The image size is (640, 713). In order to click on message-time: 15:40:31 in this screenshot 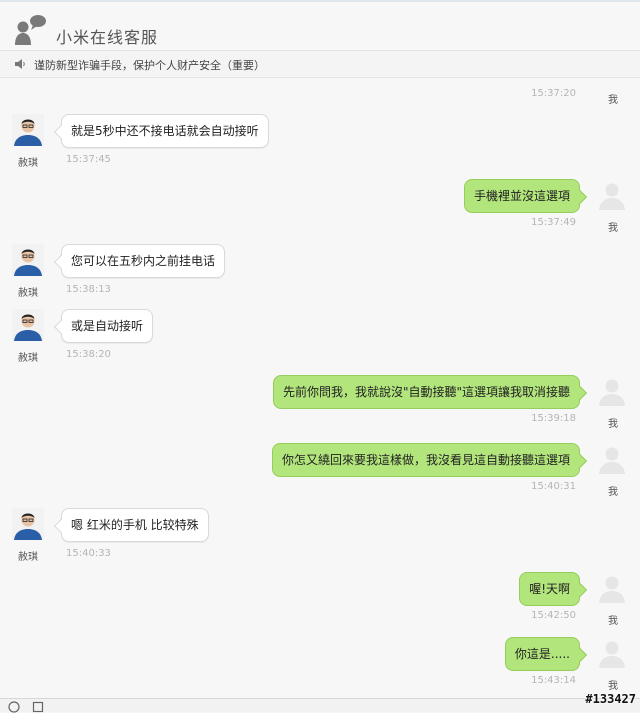, I will do `click(553, 486)`.